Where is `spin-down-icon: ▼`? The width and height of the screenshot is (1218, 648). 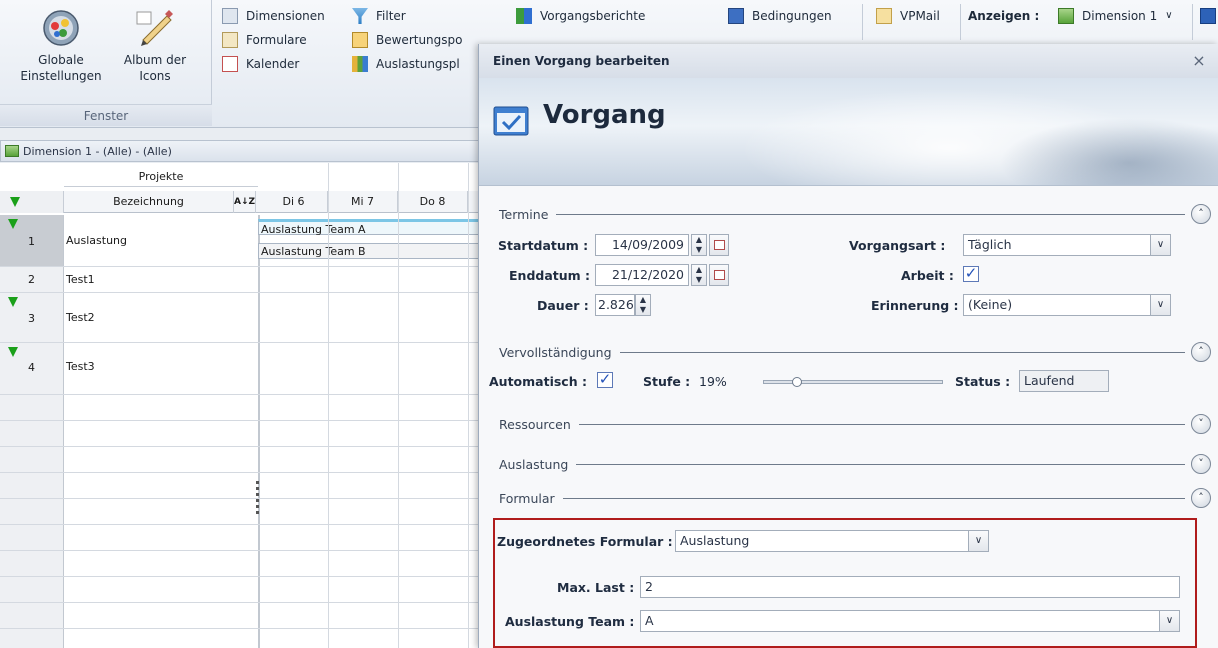
spin-down-icon: ▼ is located at coordinates (699, 279).